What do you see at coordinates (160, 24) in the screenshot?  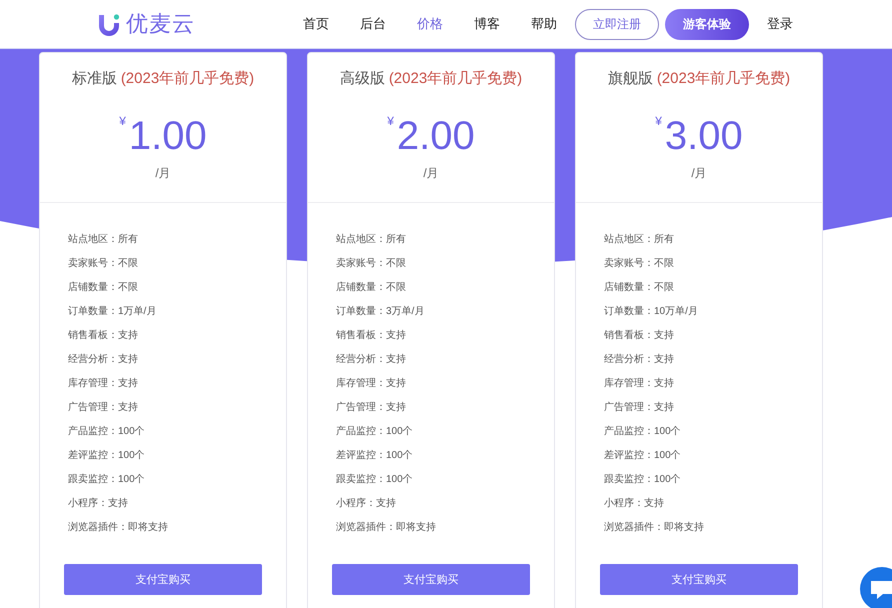 I see `logo-text: 优麦云` at bounding box center [160, 24].